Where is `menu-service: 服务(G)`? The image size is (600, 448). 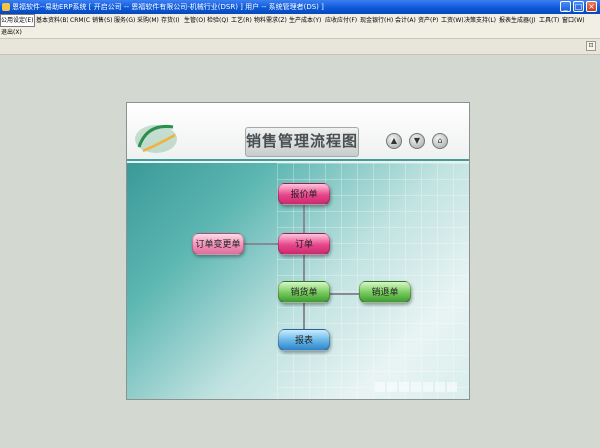 menu-service: 服务(G) is located at coordinates (125, 20).